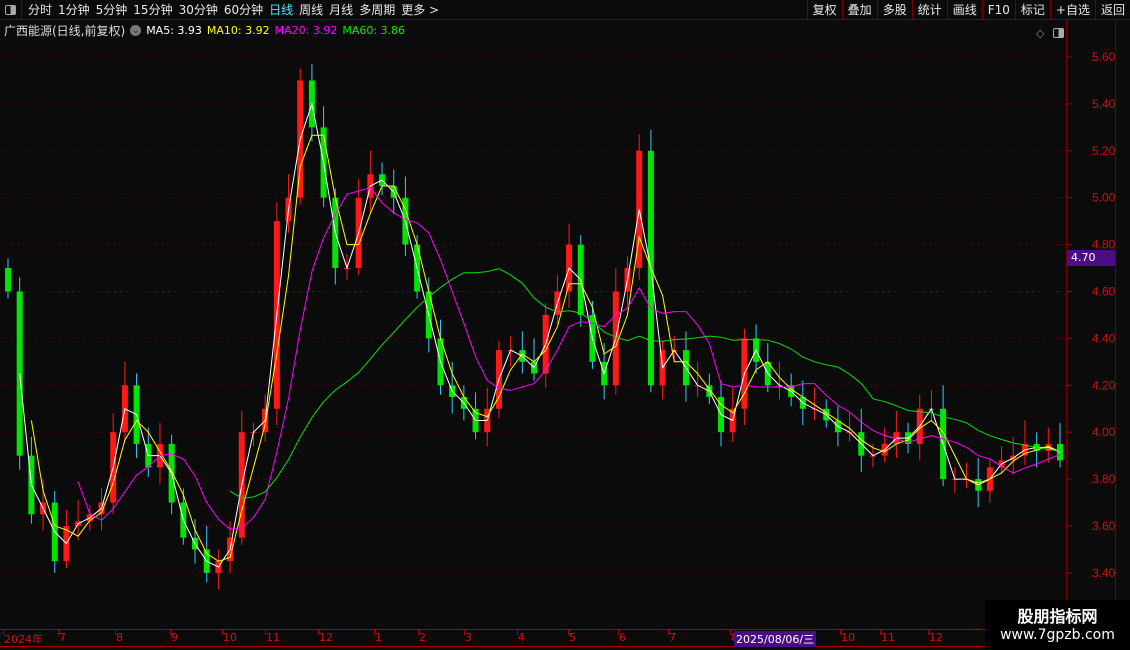 This screenshot has height=650, width=1130. What do you see at coordinates (468, 637) in the screenshot?
I see `date-tick-label: 3` at bounding box center [468, 637].